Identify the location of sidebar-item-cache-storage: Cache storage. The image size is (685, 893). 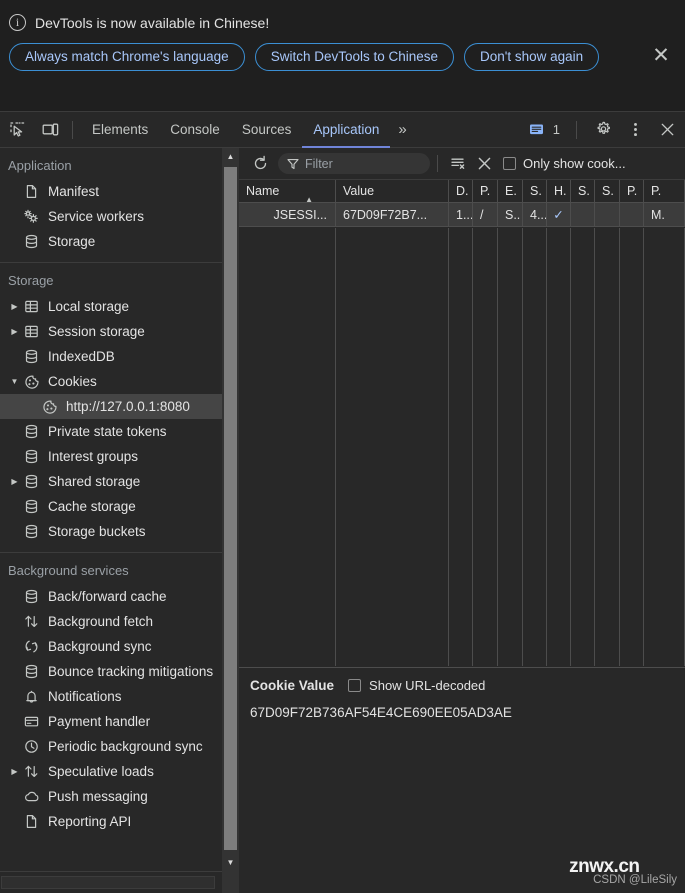
(111, 506).